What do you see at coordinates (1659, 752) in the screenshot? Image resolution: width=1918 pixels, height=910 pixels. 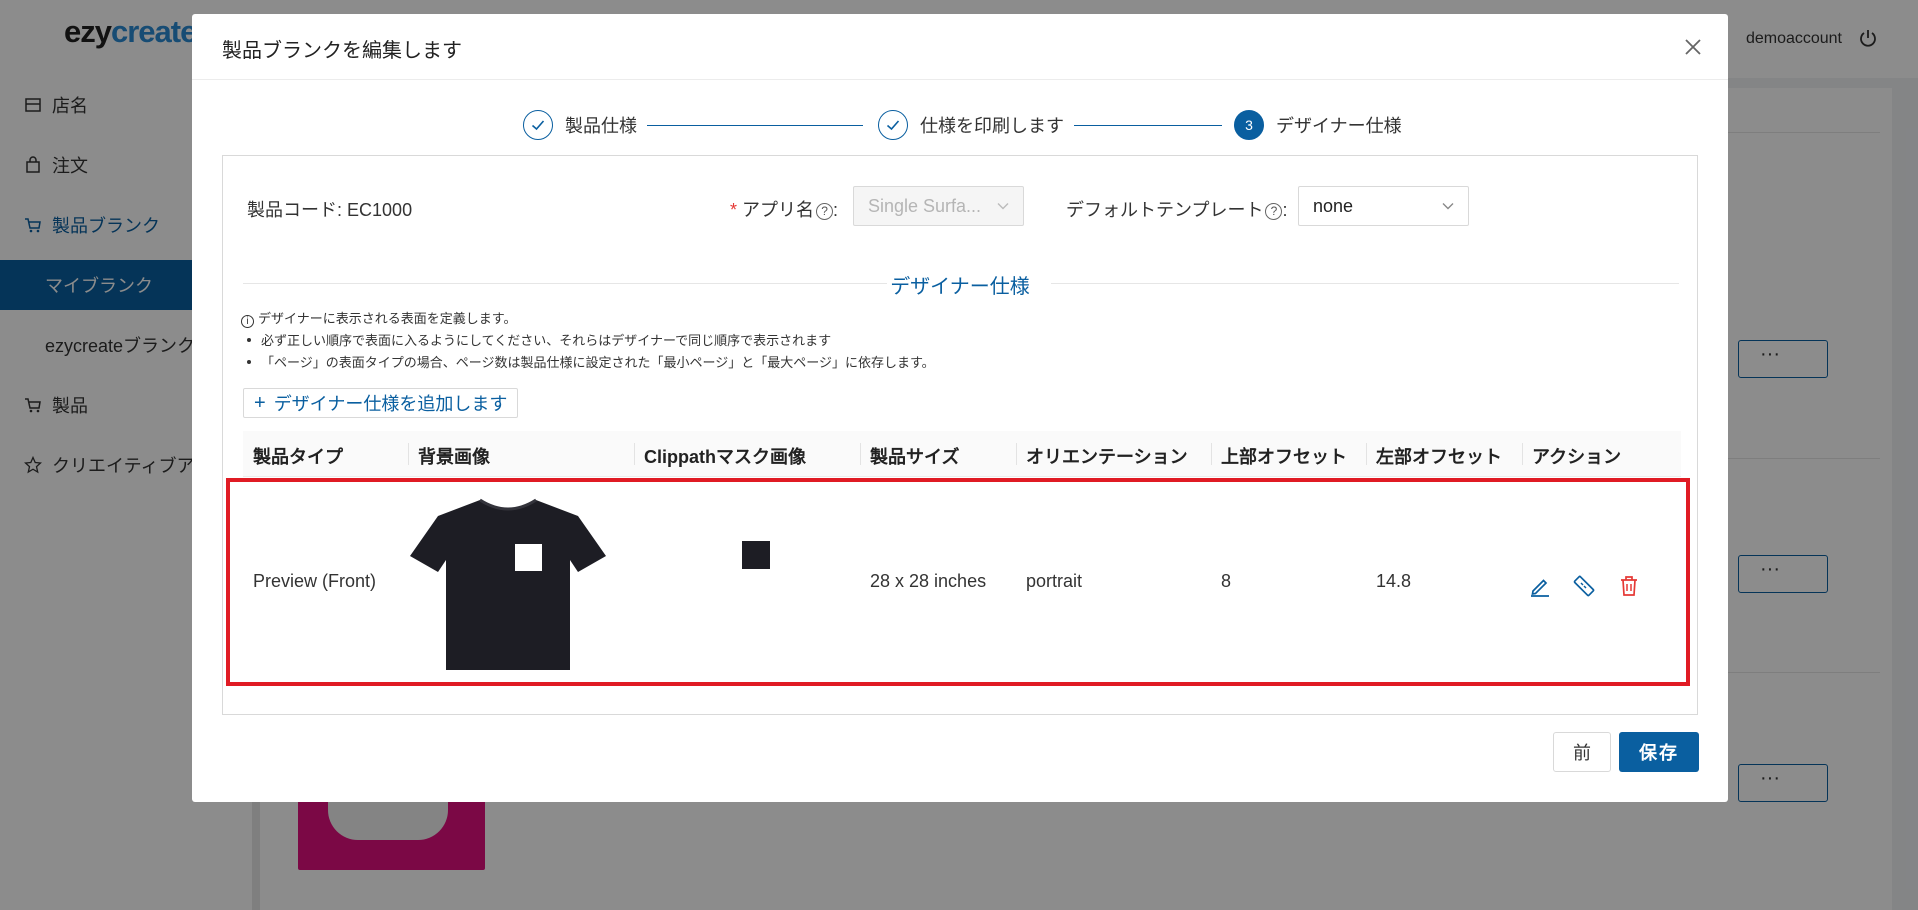 I see `save-button: 保存` at bounding box center [1659, 752].